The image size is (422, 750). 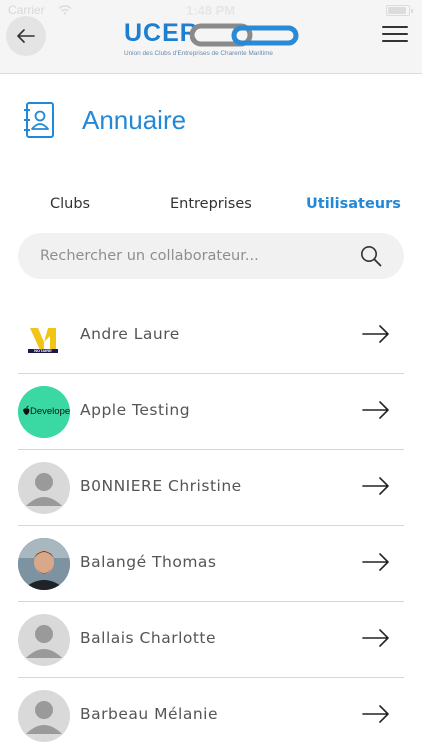 I want to click on user-name: Barbeau Mélanie, so click(x=149, y=714).